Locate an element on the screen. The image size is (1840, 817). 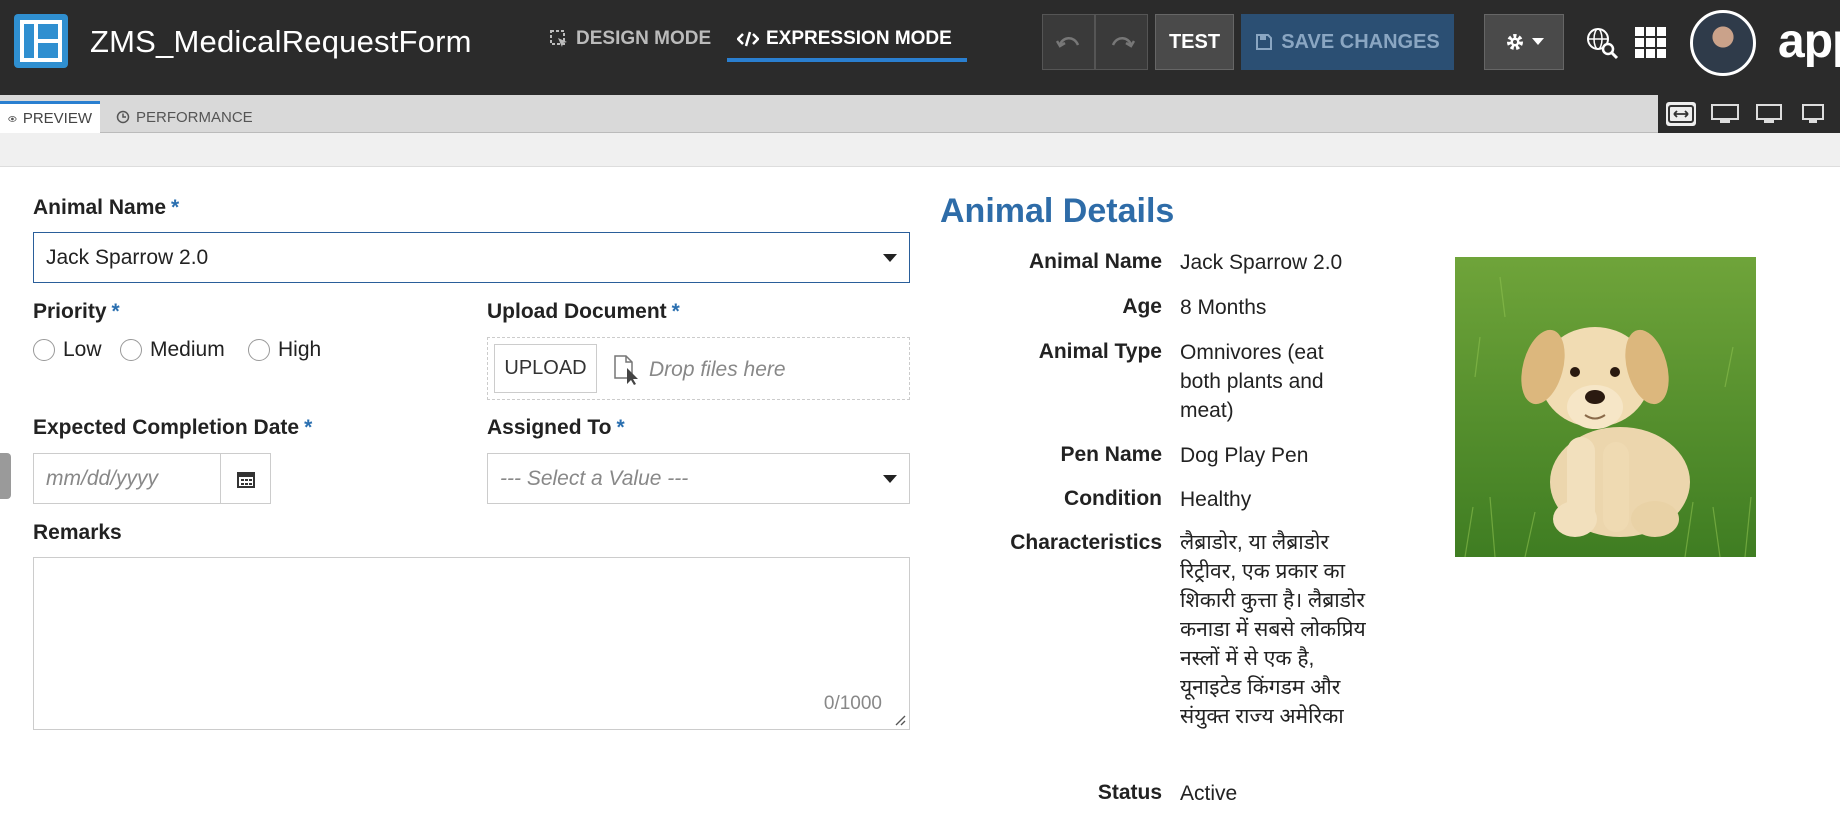
detail-label-age: Age is located at coordinates (1142, 306).